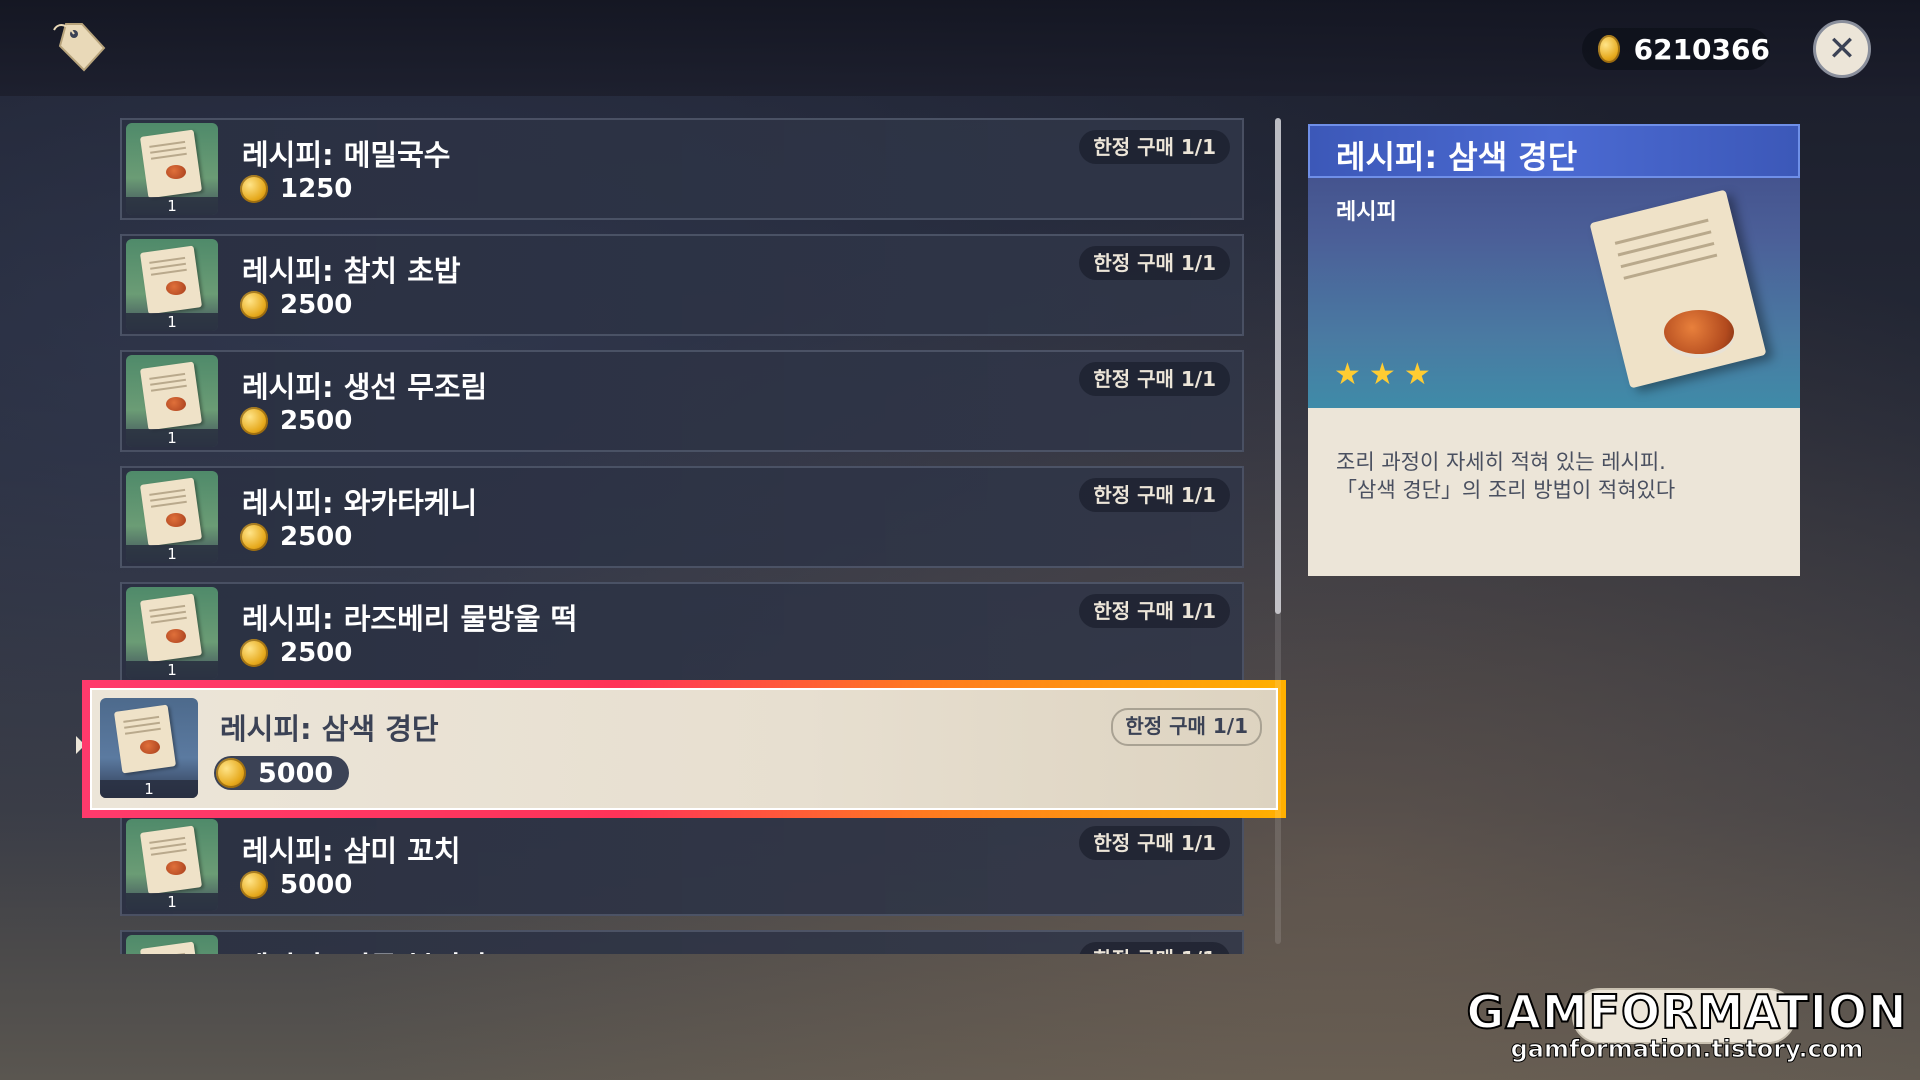 The height and width of the screenshot is (1080, 1920). What do you see at coordinates (682, 865) in the screenshot?
I see `list-item: 1 레시피: 삼미 꼬치 5000 한정 구매 1/1` at bounding box center [682, 865].